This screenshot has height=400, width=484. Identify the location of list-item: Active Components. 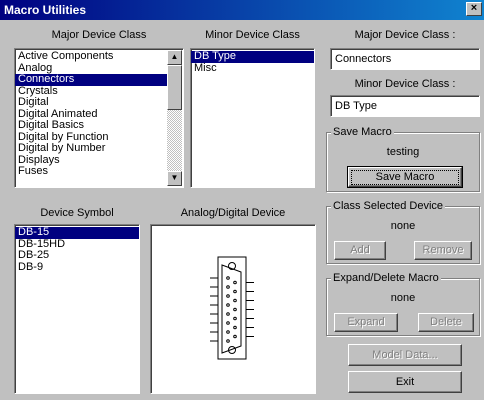
(91, 56).